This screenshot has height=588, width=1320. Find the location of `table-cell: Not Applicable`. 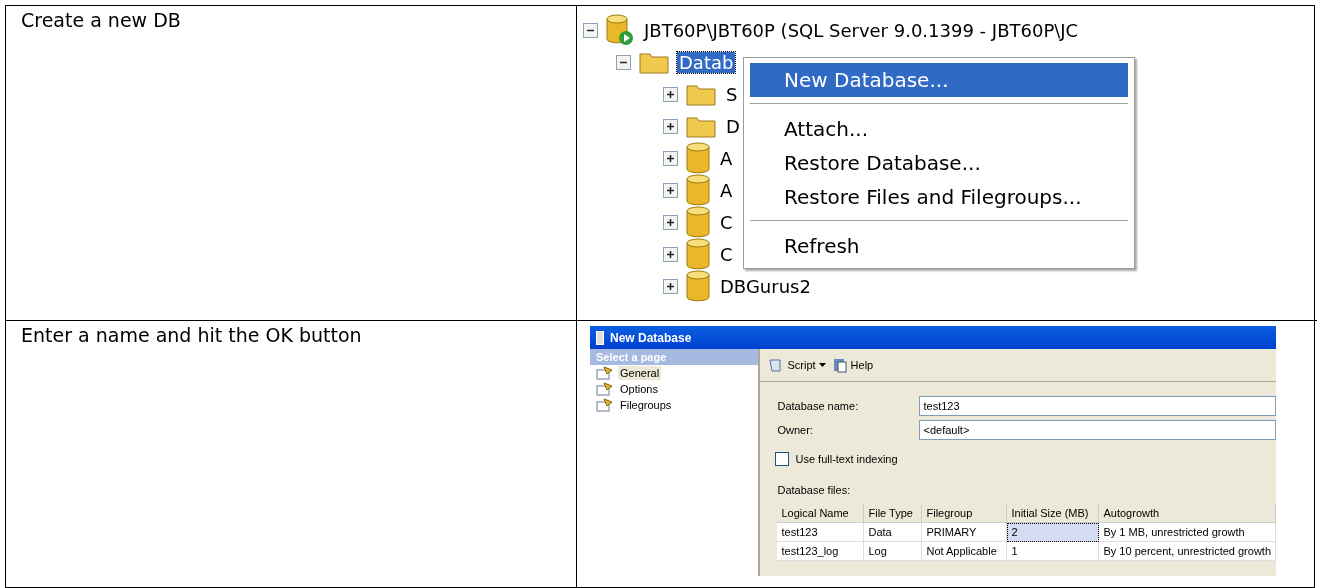

table-cell: Not Applicable is located at coordinates (965, 551).